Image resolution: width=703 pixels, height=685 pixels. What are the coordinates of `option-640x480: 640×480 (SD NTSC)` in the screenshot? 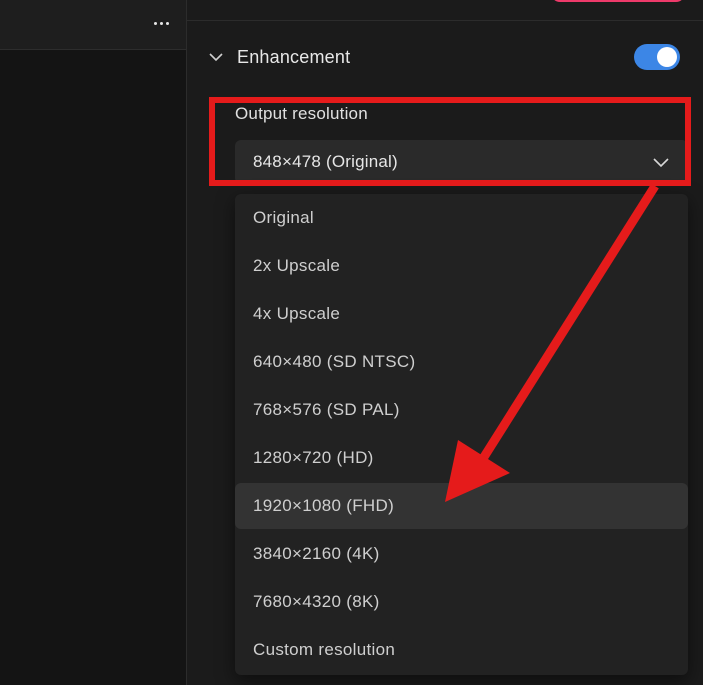 It's located at (461, 362).